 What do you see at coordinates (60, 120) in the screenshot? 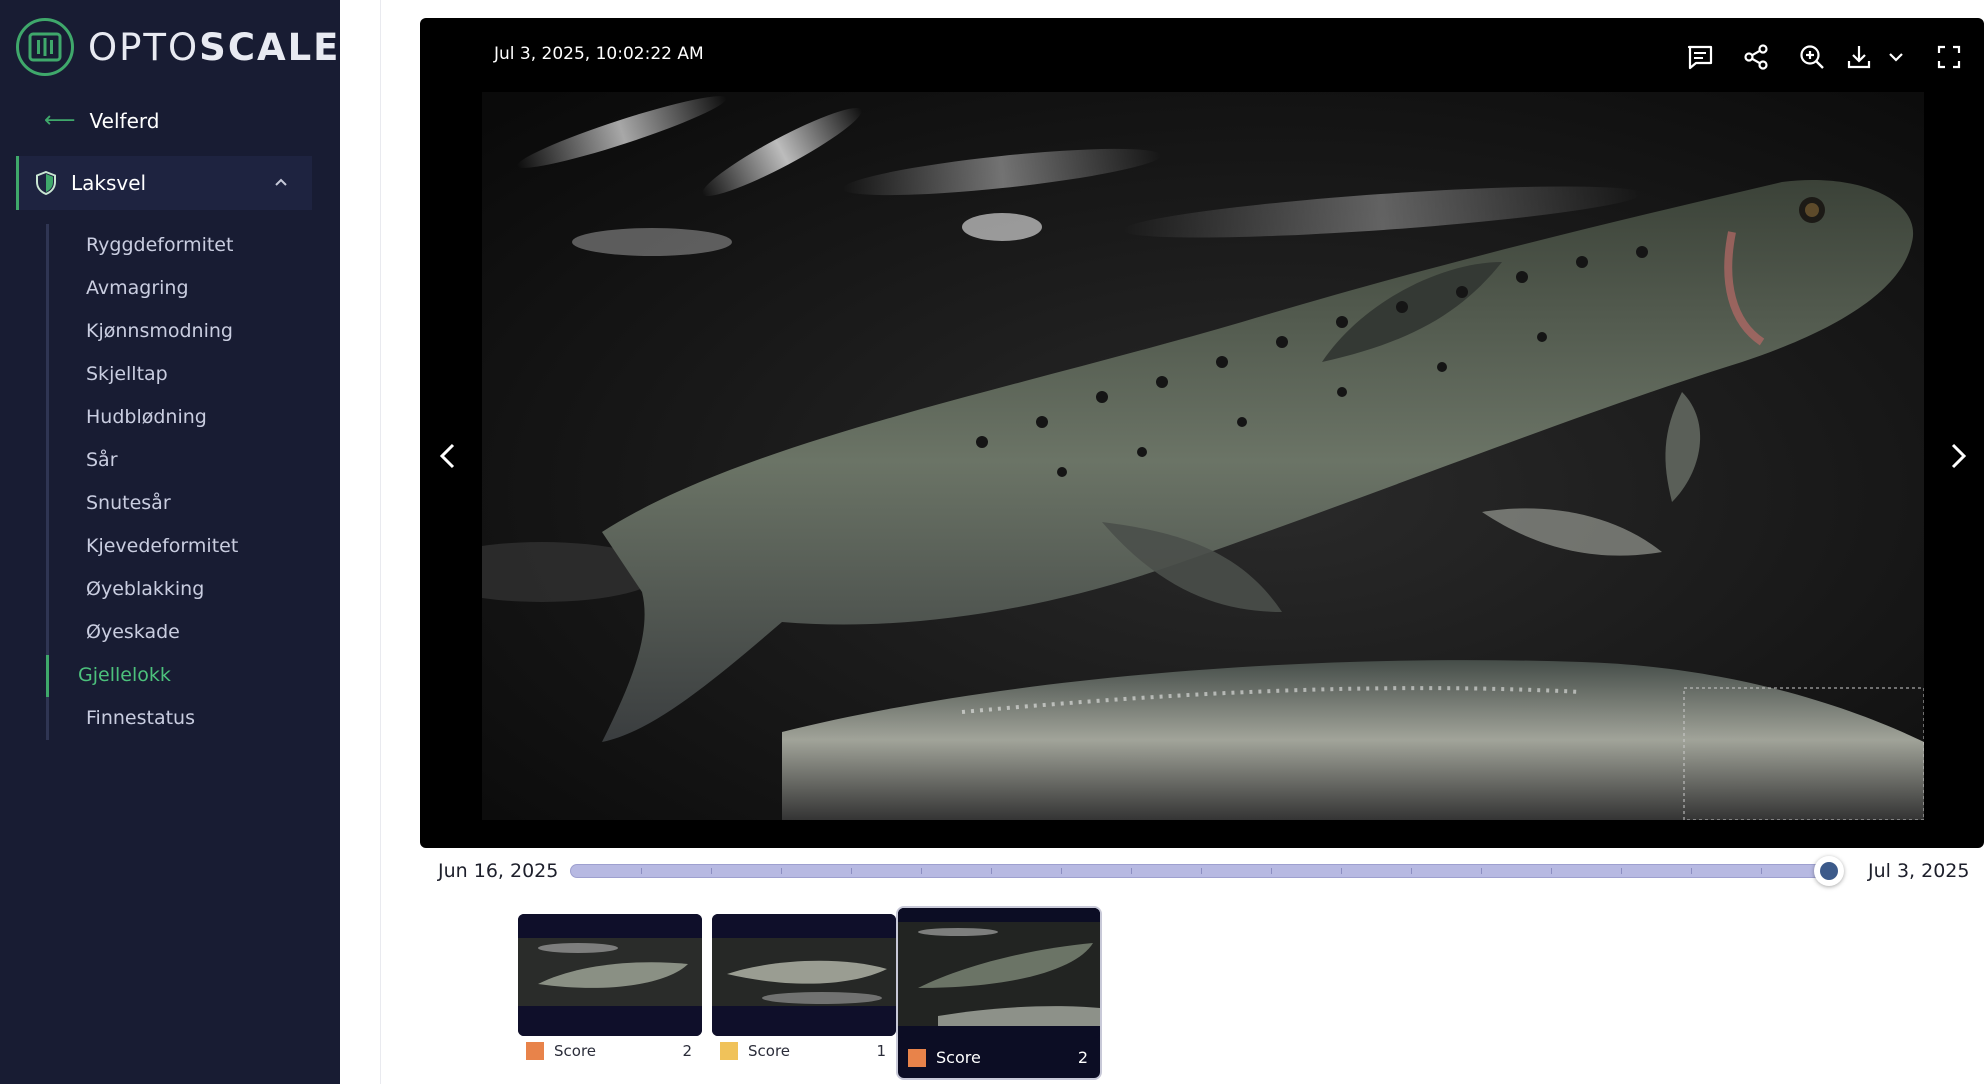
I see `arrow-left-icon: ⟵` at bounding box center [60, 120].